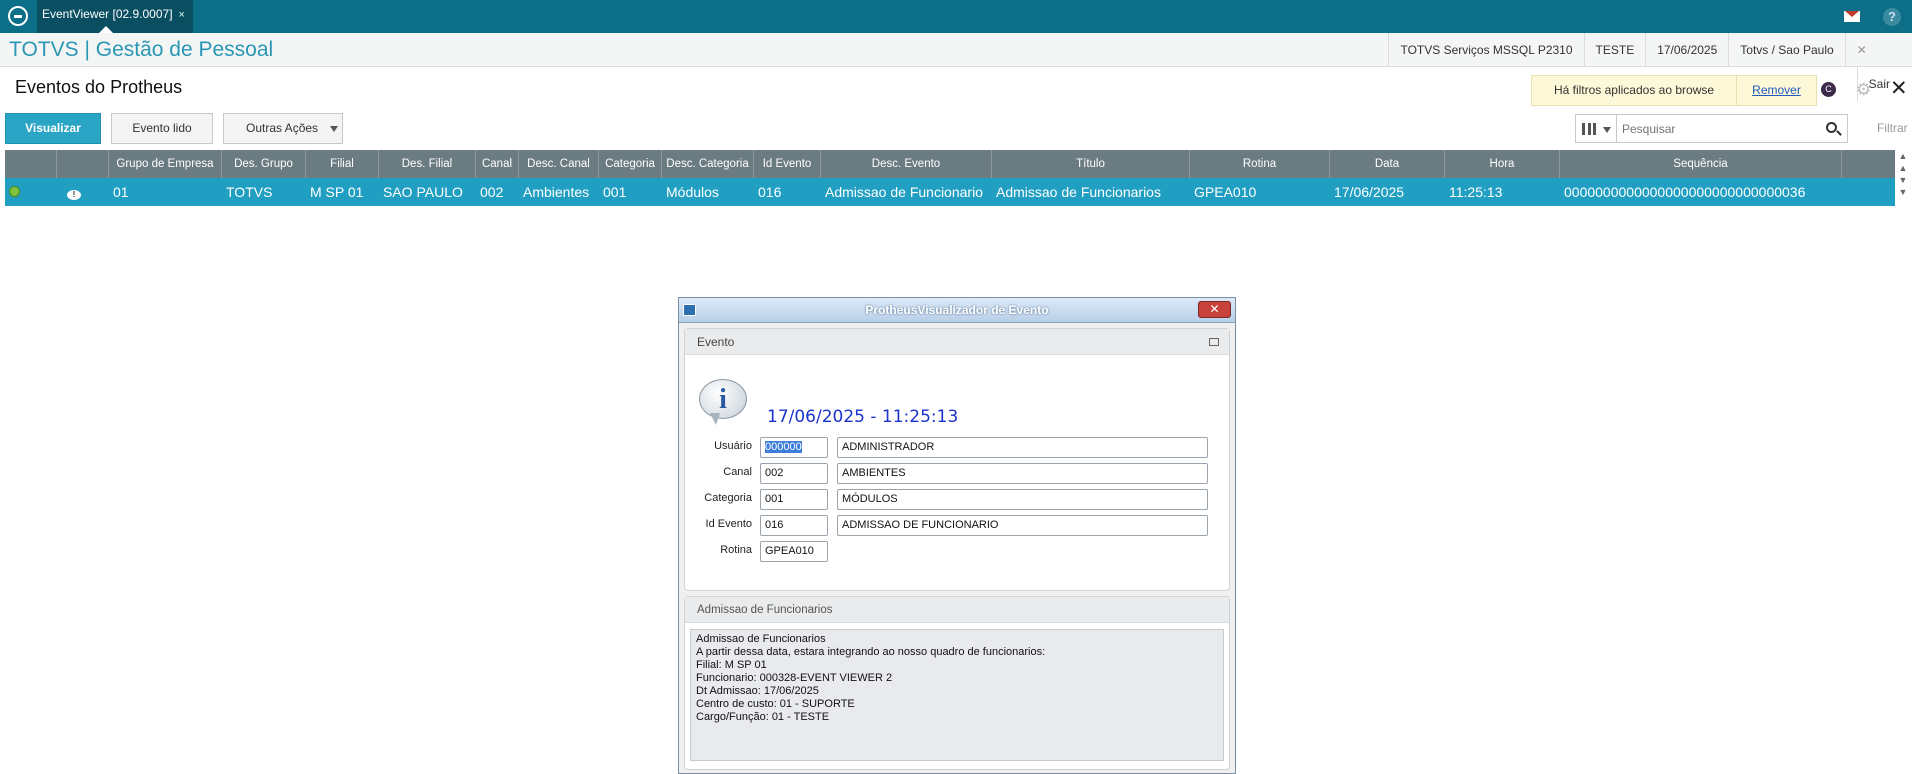 This screenshot has width=1912, height=774. I want to click on categoria-label: Categoria, so click(728, 498).